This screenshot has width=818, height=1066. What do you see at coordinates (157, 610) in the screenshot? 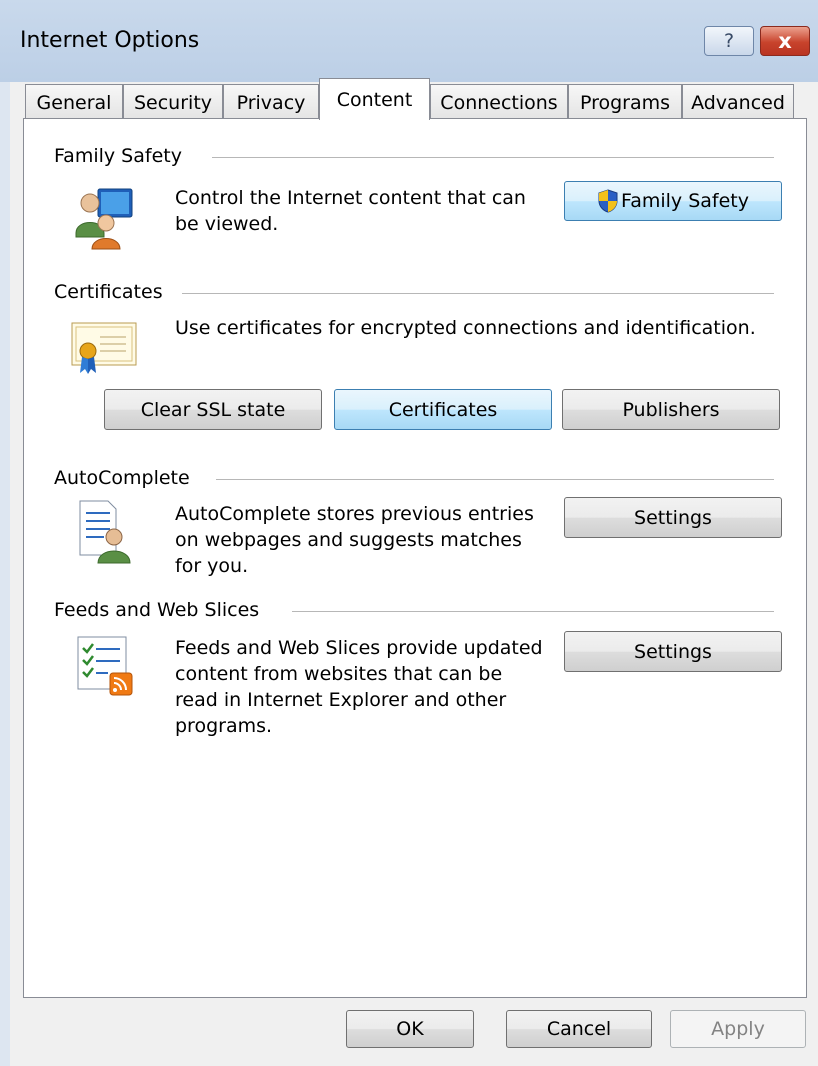
I see `feeds-heading: Feeds and Web Slices` at bounding box center [157, 610].